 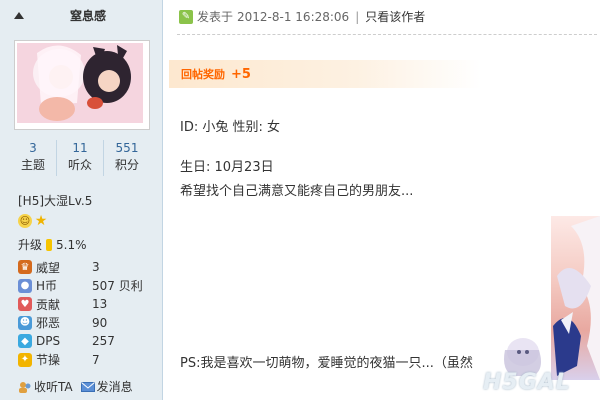 I want to click on message-label: 发消息, so click(x=115, y=386).